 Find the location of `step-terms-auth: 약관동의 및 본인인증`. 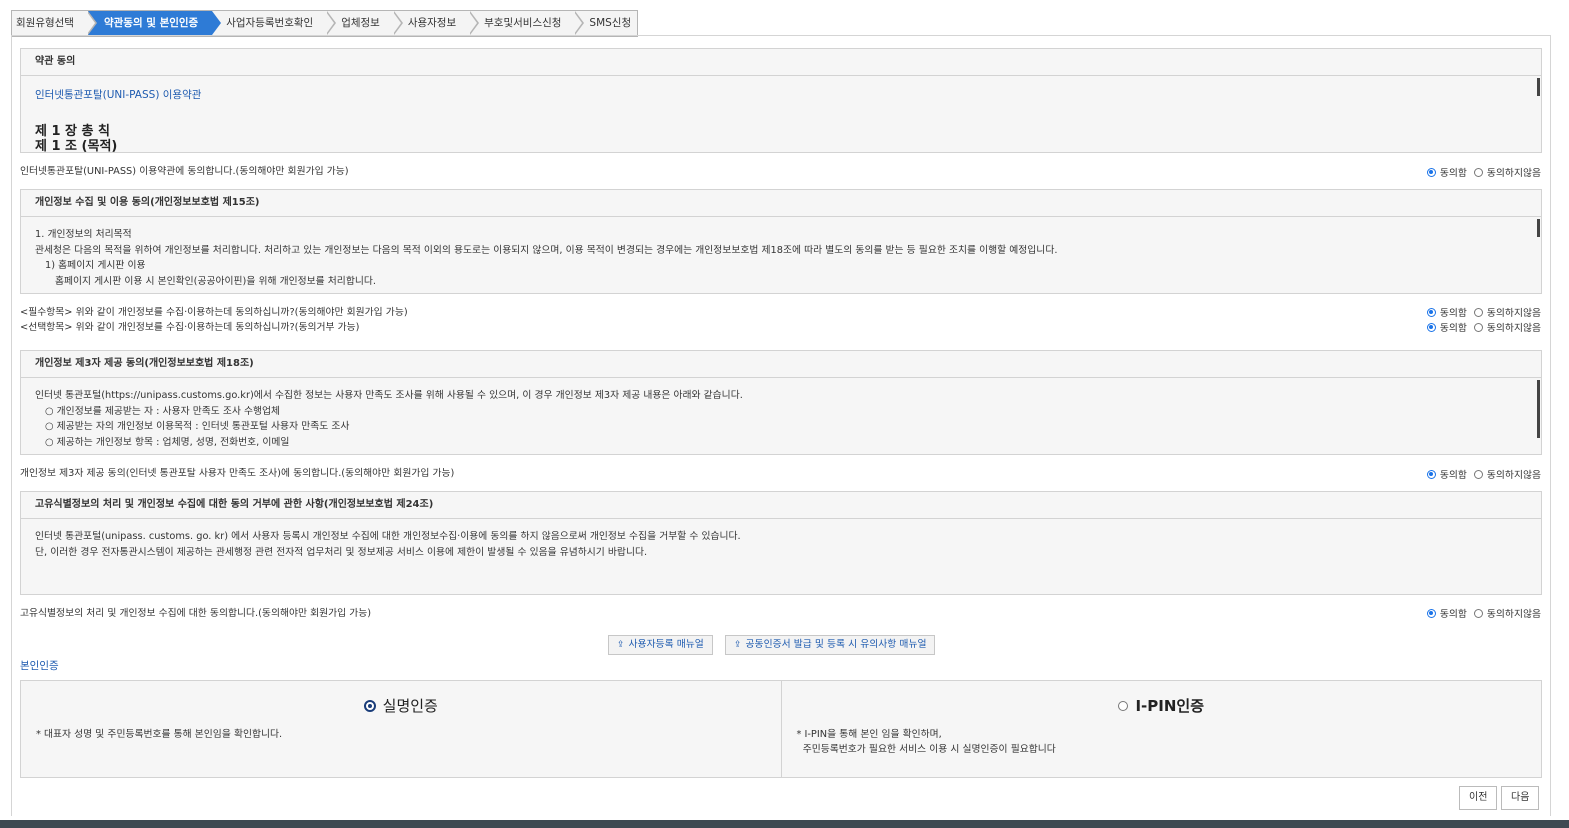

step-terms-auth: 약관동의 및 본인인증 is located at coordinates (154, 23).